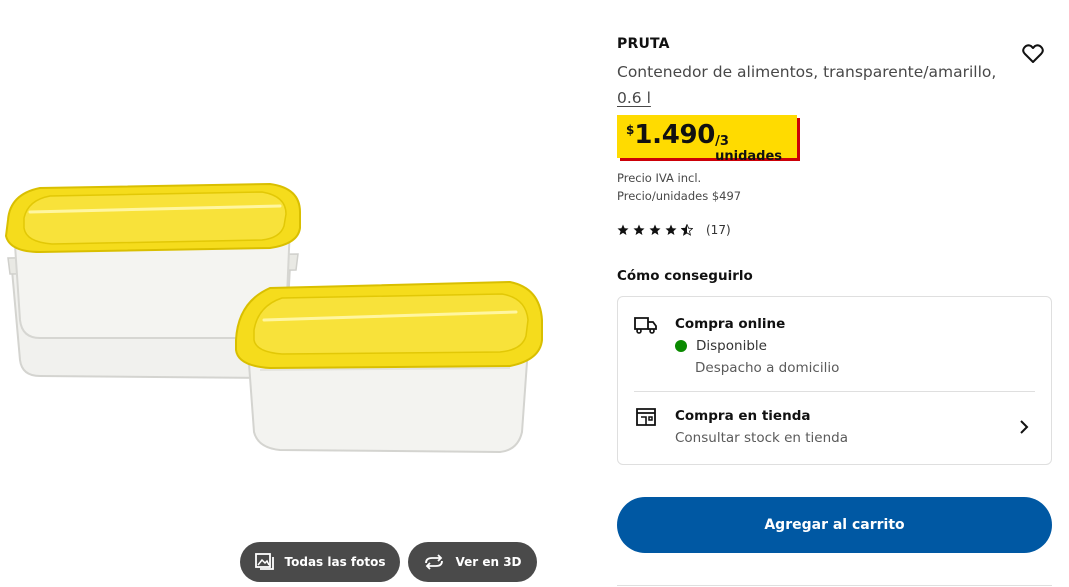 The width and height of the screenshot is (1069, 587). Describe the element at coordinates (685, 276) in the screenshot. I see `availability-heading: Cómo conseguirlo` at that location.